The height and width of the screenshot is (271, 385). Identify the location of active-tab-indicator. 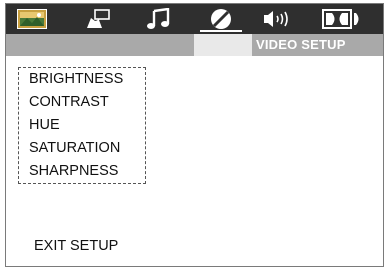
(223, 45).